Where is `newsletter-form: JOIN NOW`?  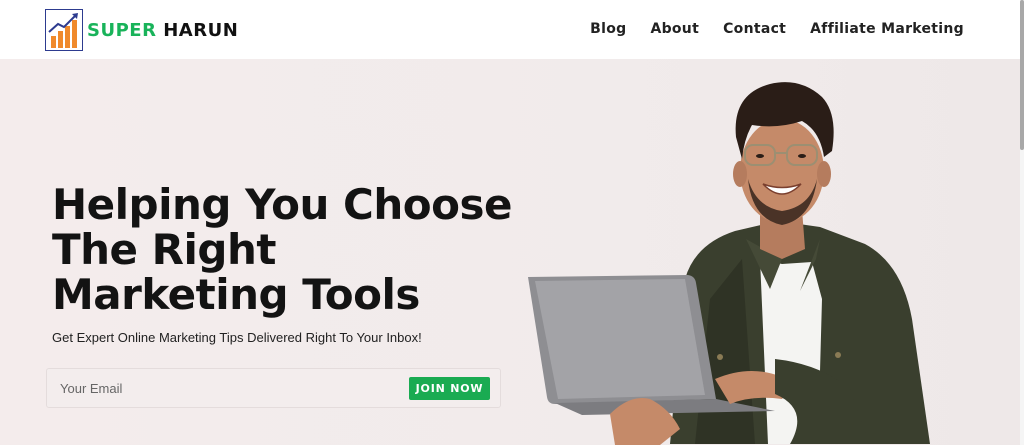 newsletter-form: JOIN NOW is located at coordinates (273, 388).